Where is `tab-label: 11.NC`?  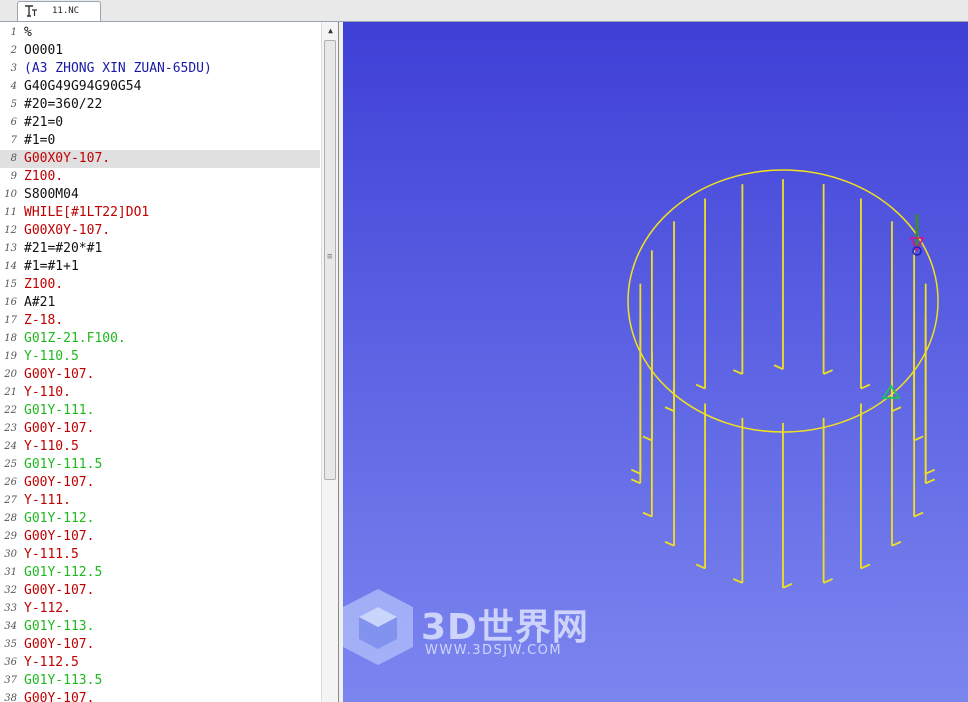
tab-label: 11.NC is located at coordinates (66, 11).